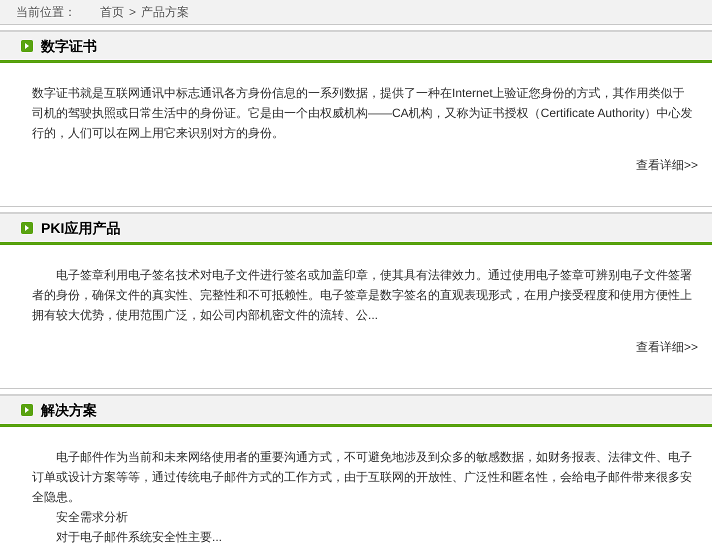 This screenshot has width=712, height=552. Describe the element at coordinates (80, 228) in the screenshot. I see `section-title: PKI应用产品` at that location.